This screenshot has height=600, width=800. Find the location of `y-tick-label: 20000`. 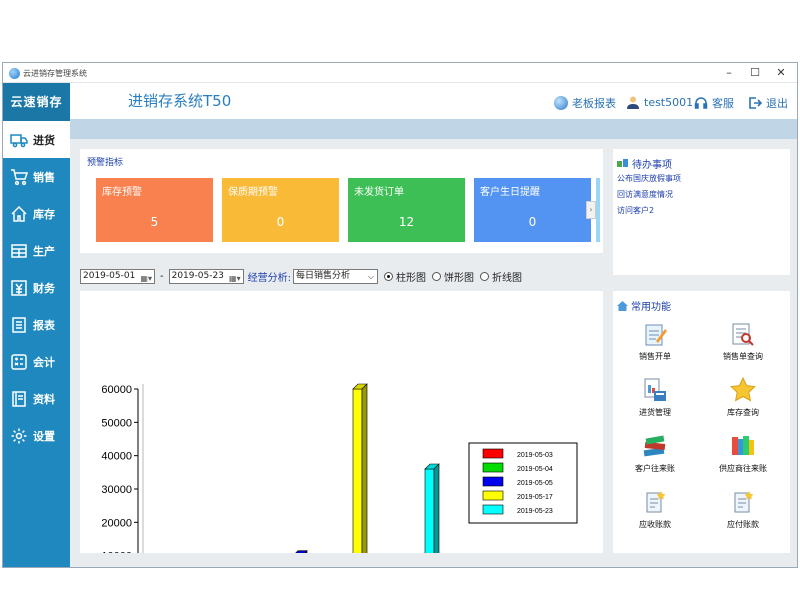

y-tick-label: 20000 is located at coordinates (116, 523).